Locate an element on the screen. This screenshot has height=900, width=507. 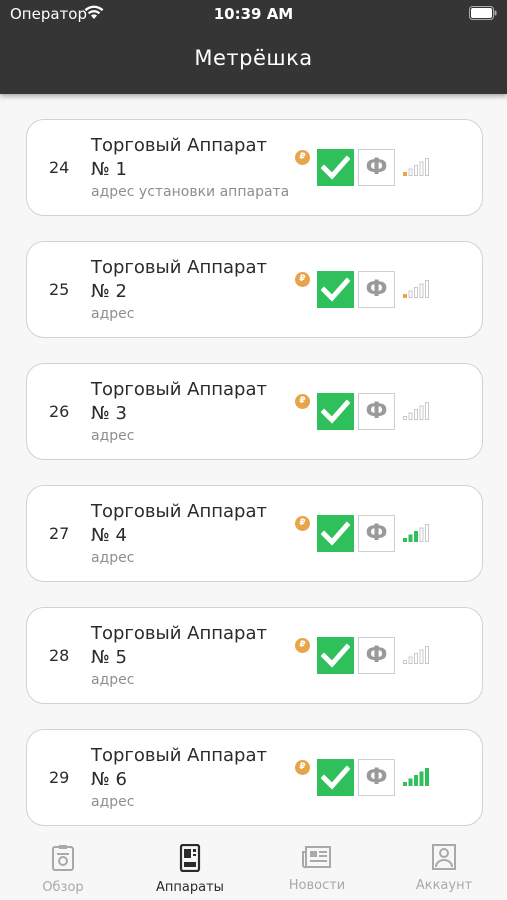
tab-label: Аппараты is located at coordinates (190, 887).